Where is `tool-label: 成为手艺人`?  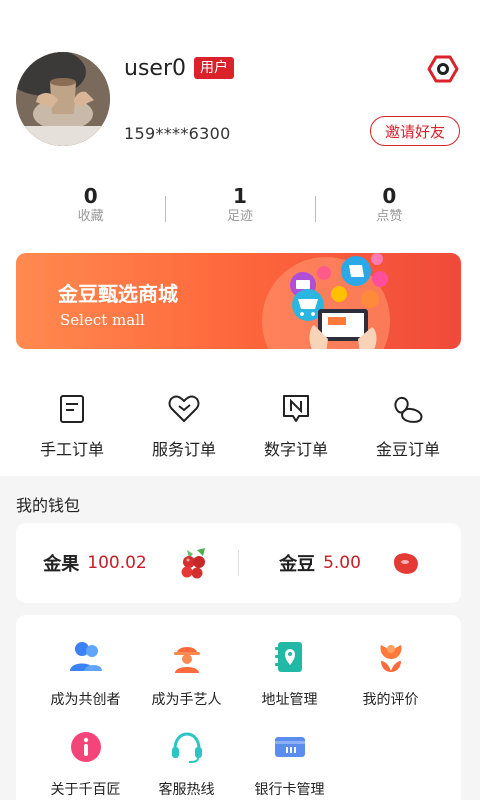 tool-label: 成为手艺人 is located at coordinates (186, 700).